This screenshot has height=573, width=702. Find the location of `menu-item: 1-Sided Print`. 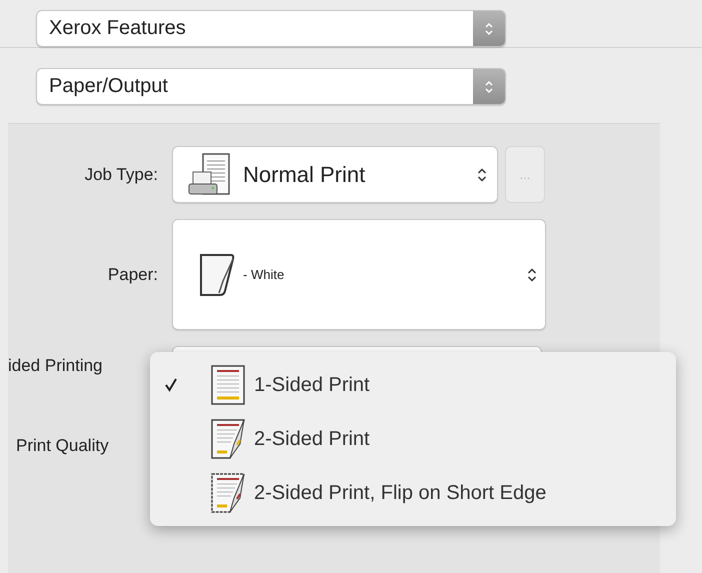

menu-item: 1-Sided Print is located at coordinates (413, 385).